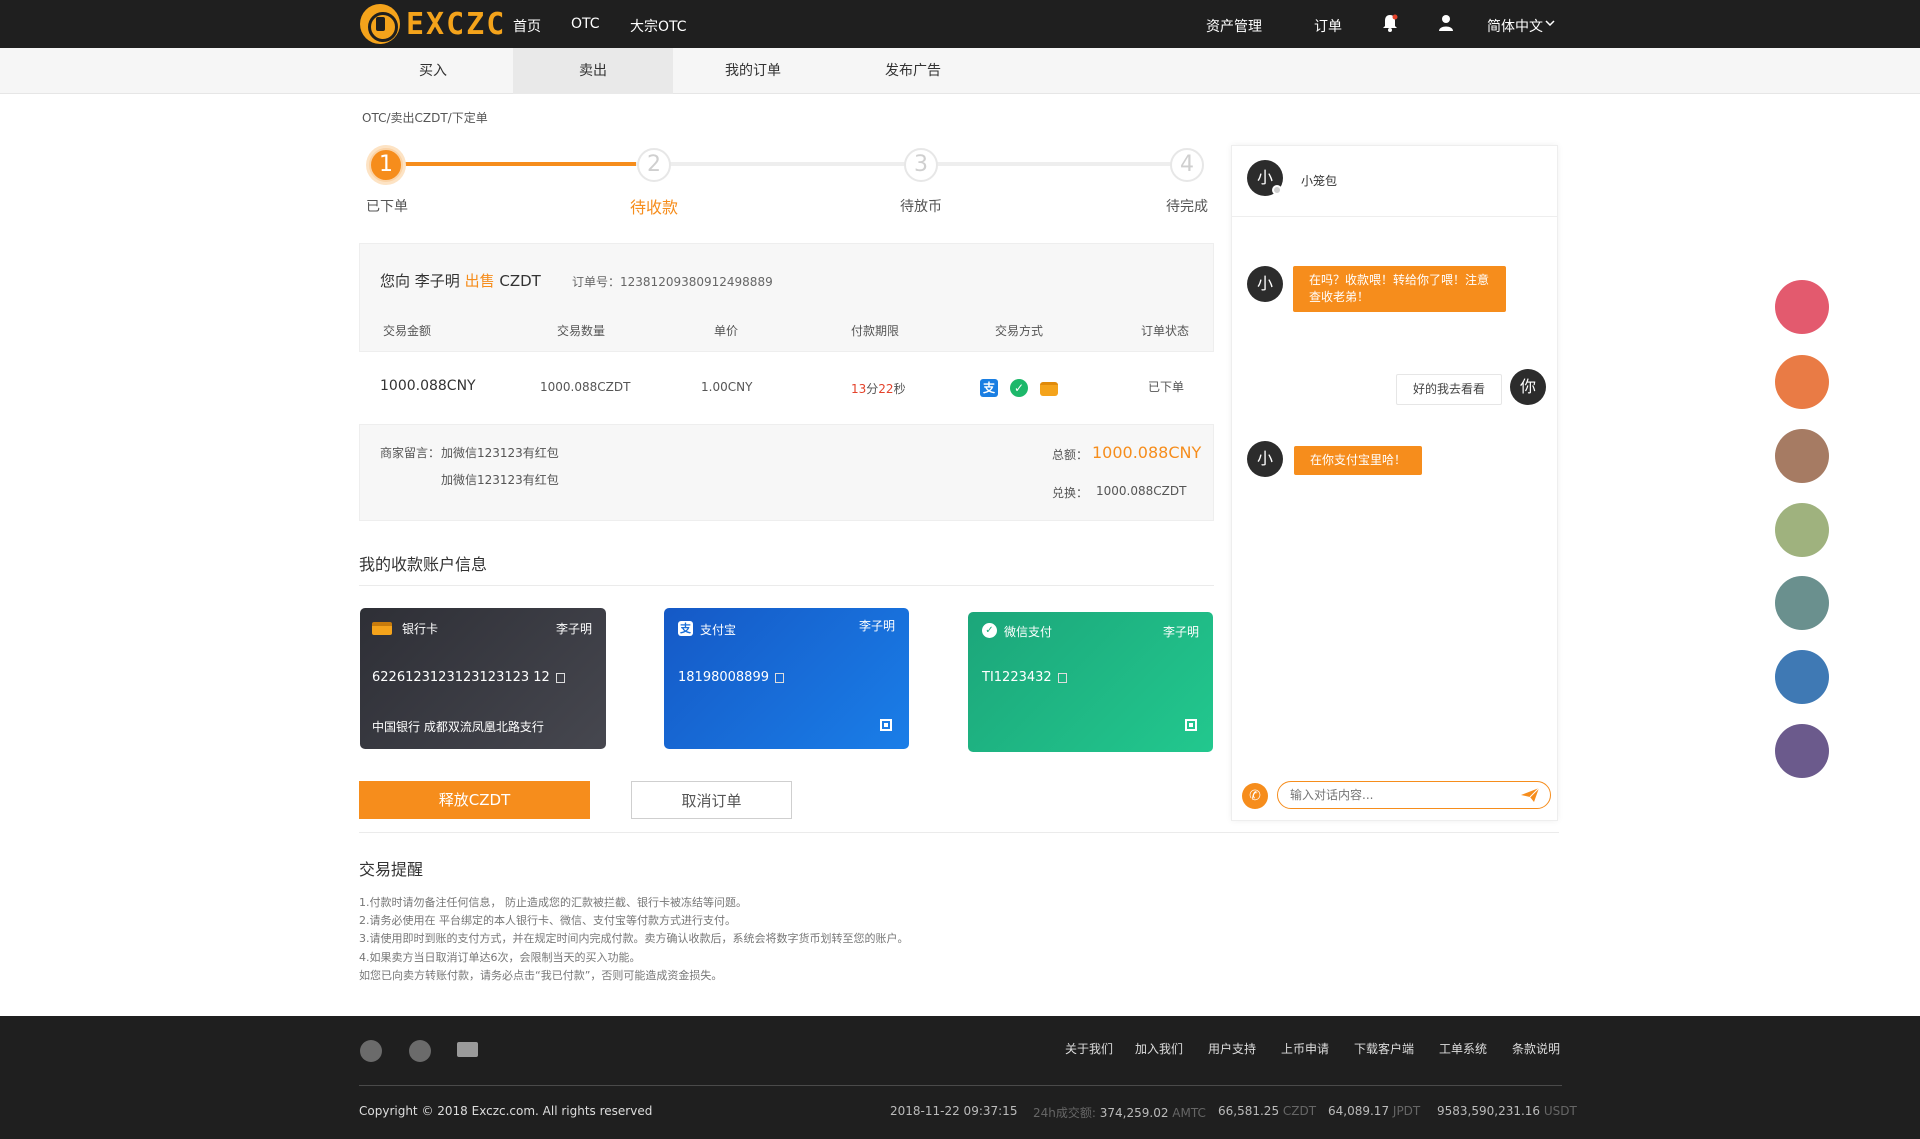  I want to click on tip-line: 如您已向卖方转账付款，请务必点击“我已付款”，否则可能造成资金损失。, so click(541, 975).